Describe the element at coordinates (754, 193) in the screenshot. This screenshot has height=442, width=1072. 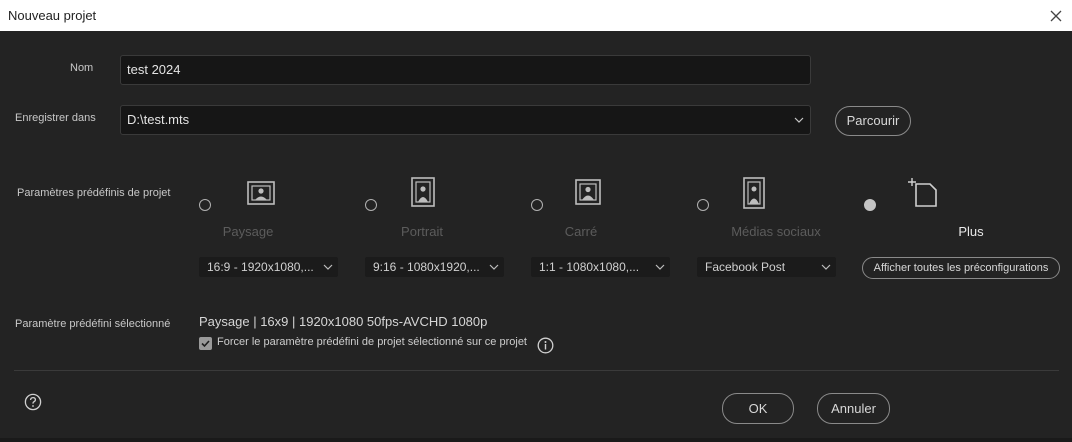
I see `social-media-icon` at that location.